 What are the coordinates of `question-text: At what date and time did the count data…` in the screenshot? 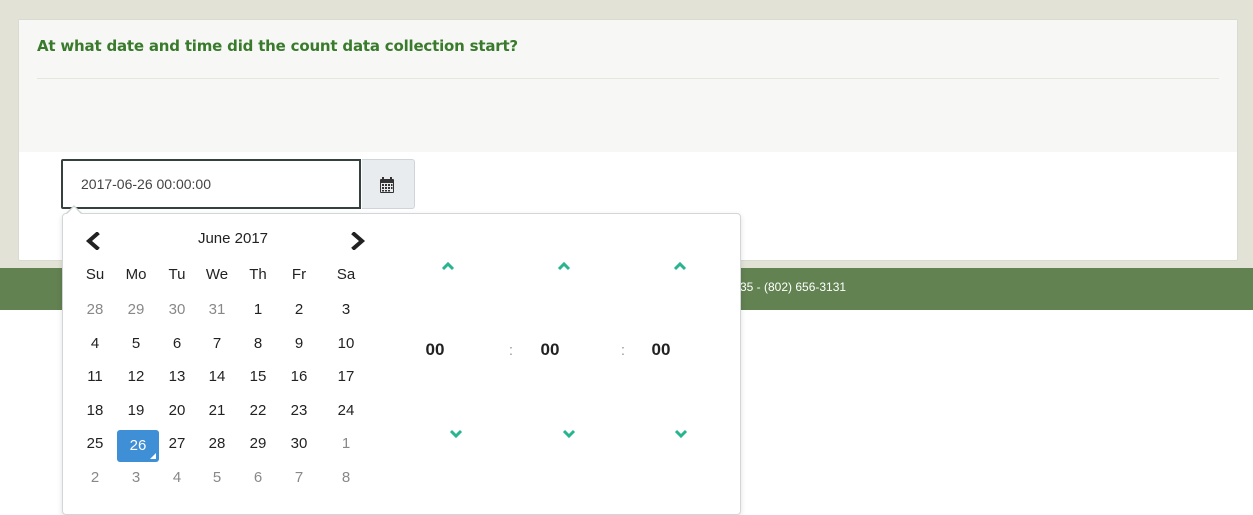 It's located at (277, 46).